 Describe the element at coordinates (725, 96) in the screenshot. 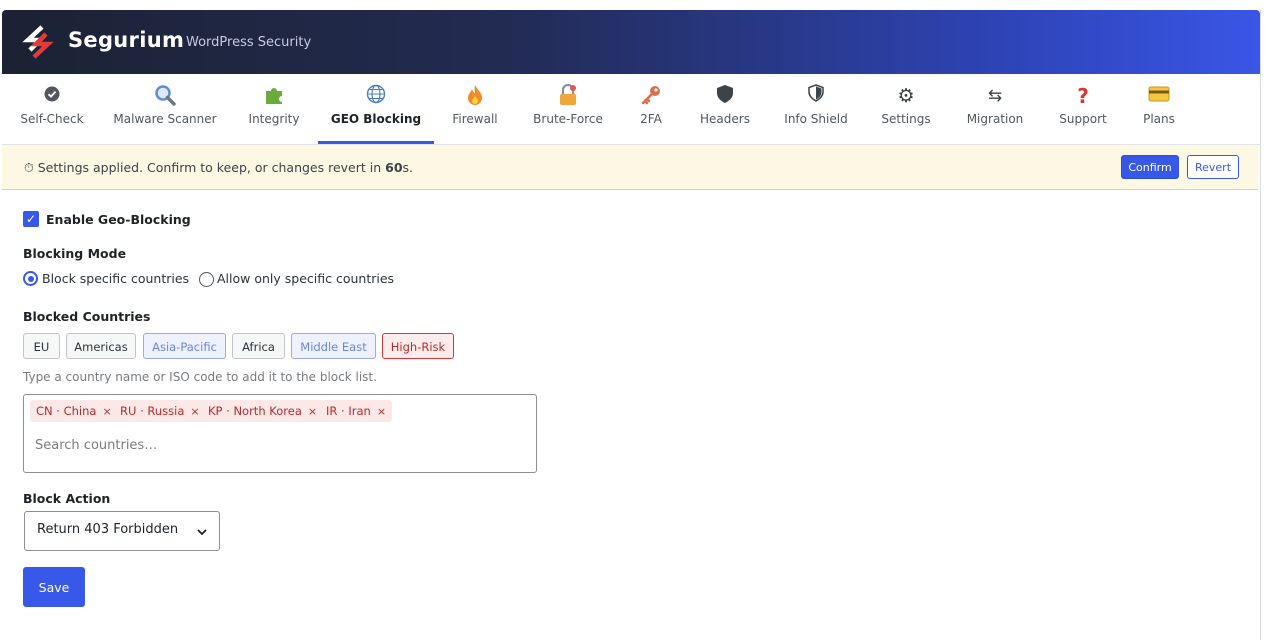

I see `shield-icon` at that location.